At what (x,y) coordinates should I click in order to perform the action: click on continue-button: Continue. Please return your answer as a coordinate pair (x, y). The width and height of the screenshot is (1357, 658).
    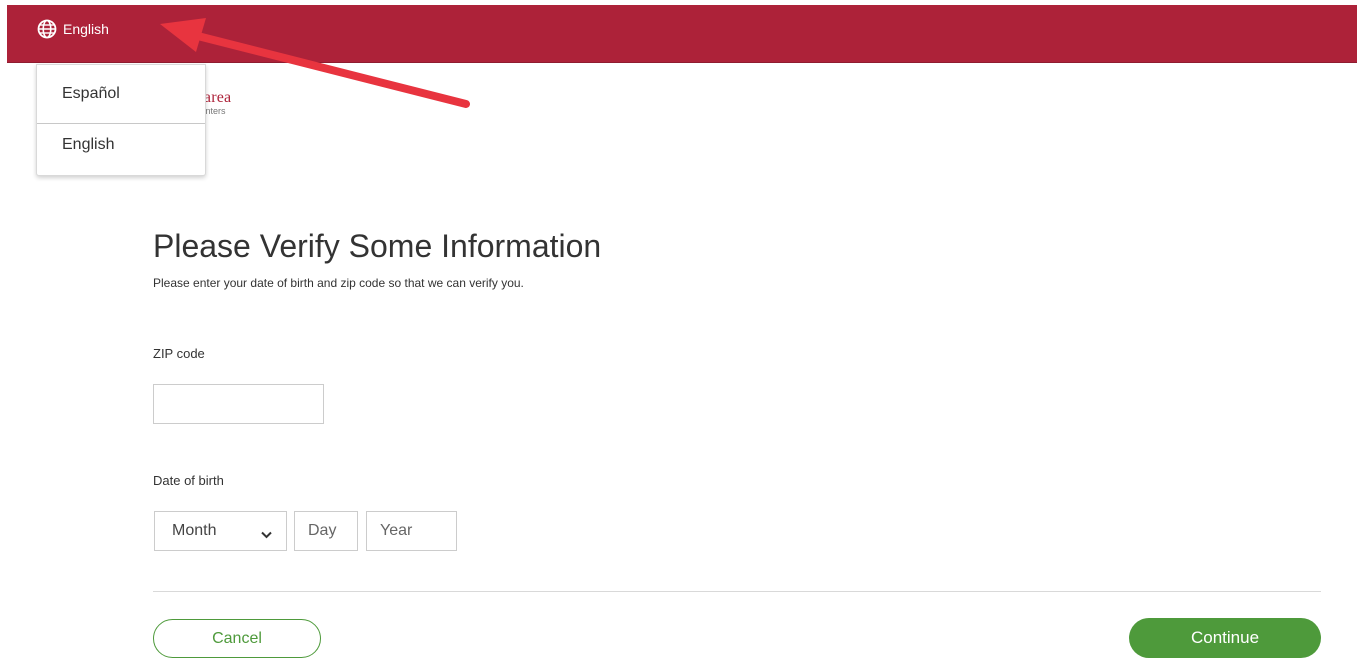
    Looking at the image, I should click on (1225, 638).